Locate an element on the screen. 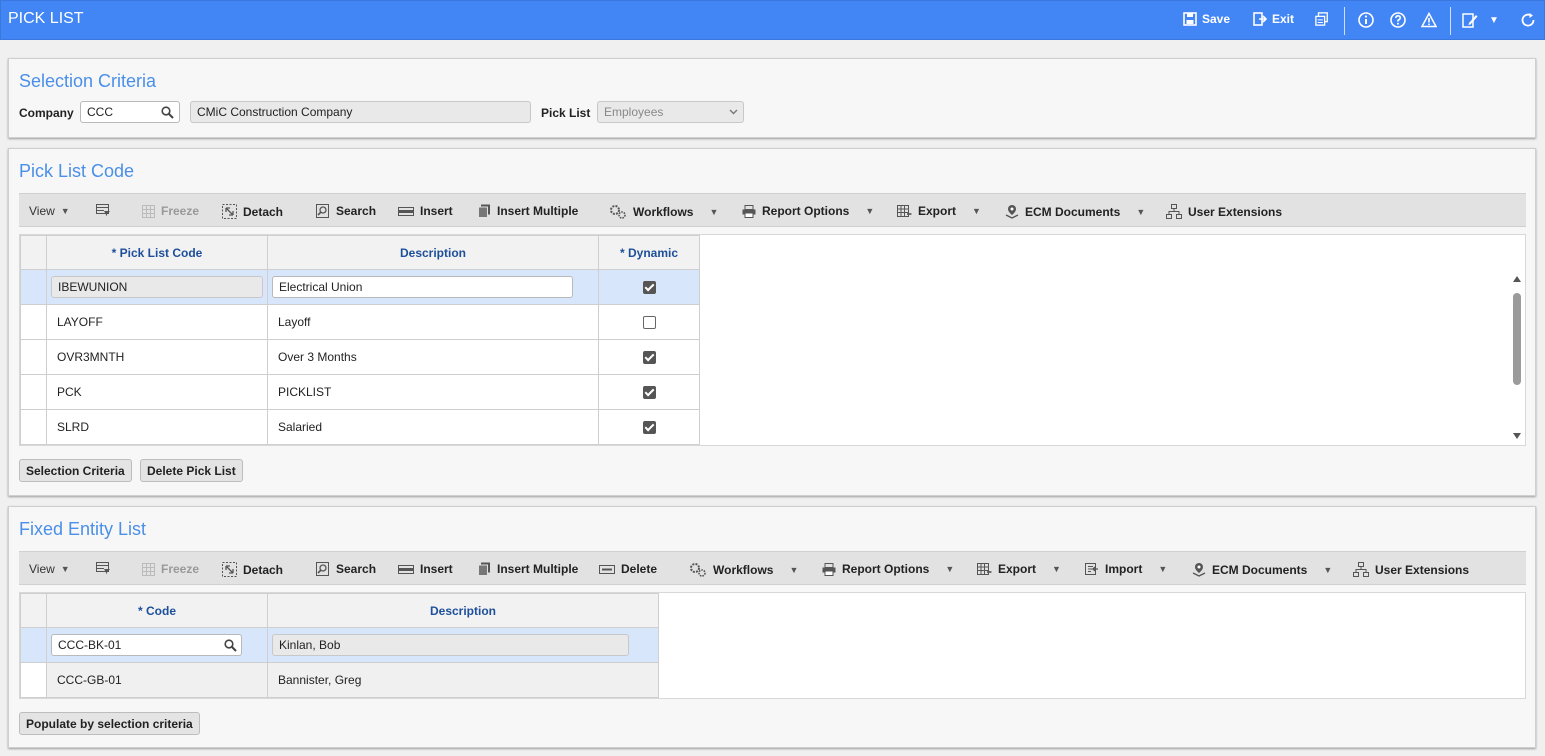 This screenshot has width=1545, height=756. table-row: PCK PICKLIST is located at coordinates (360, 392).